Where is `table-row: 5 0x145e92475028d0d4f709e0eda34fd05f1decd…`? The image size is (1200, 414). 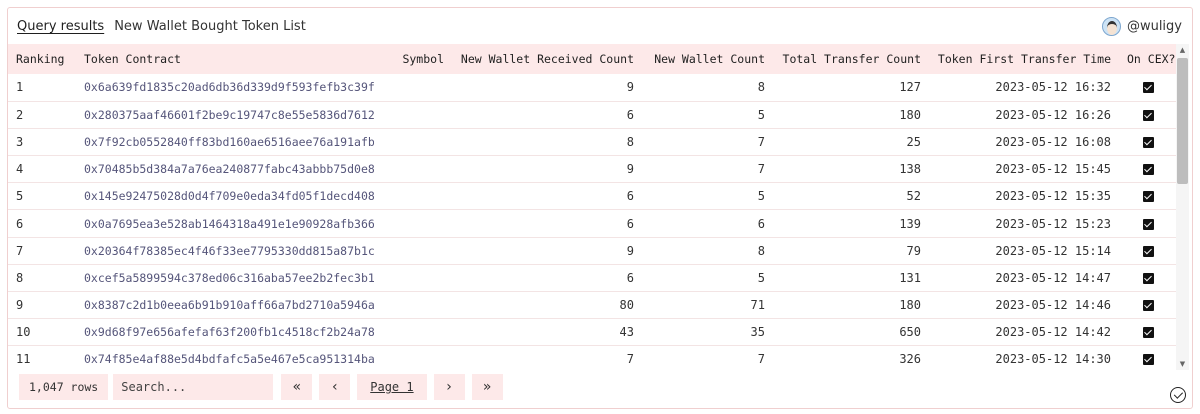
table-row: 5 0x145e92475028d0d4f709e0eda34fd05f1decd… is located at coordinates (593, 196).